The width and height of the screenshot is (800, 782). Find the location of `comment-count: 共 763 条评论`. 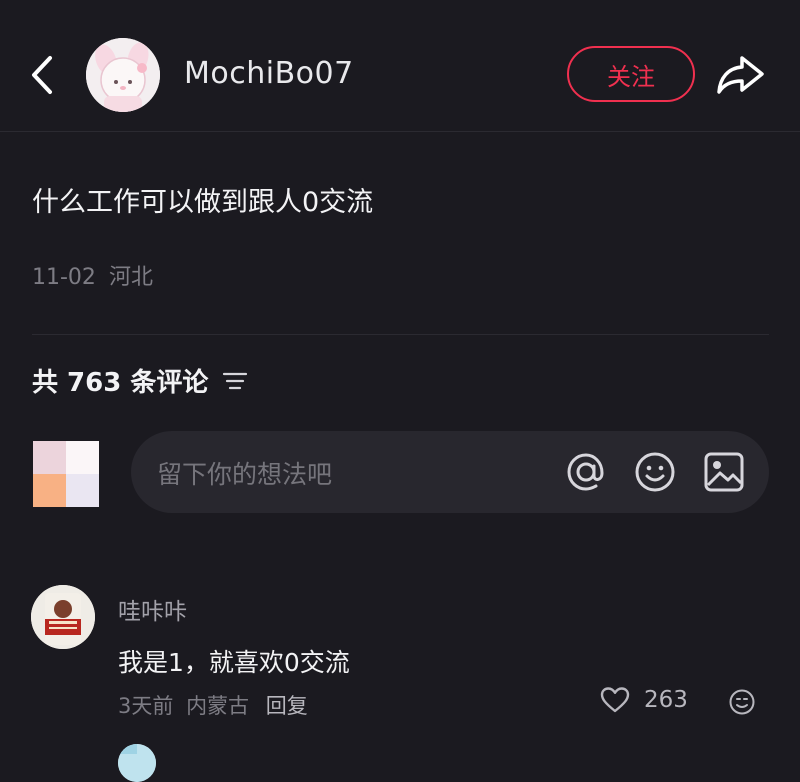

comment-count: 共 763 条评论 is located at coordinates (120, 383).